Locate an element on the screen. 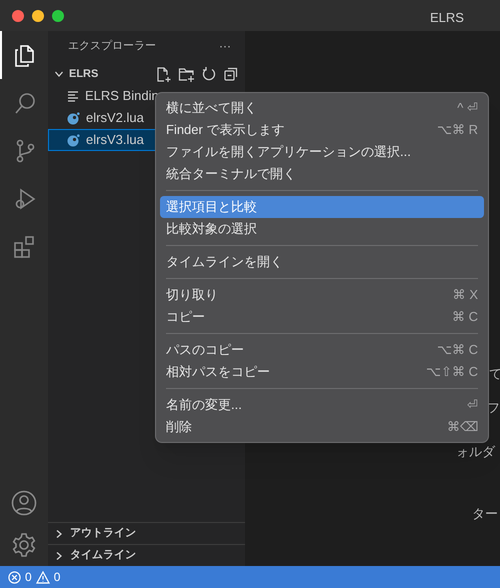 The width and height of the screenshot is (500, 588). menu-item: 切り取り ⌘ X is located at coordinates (322, 295).